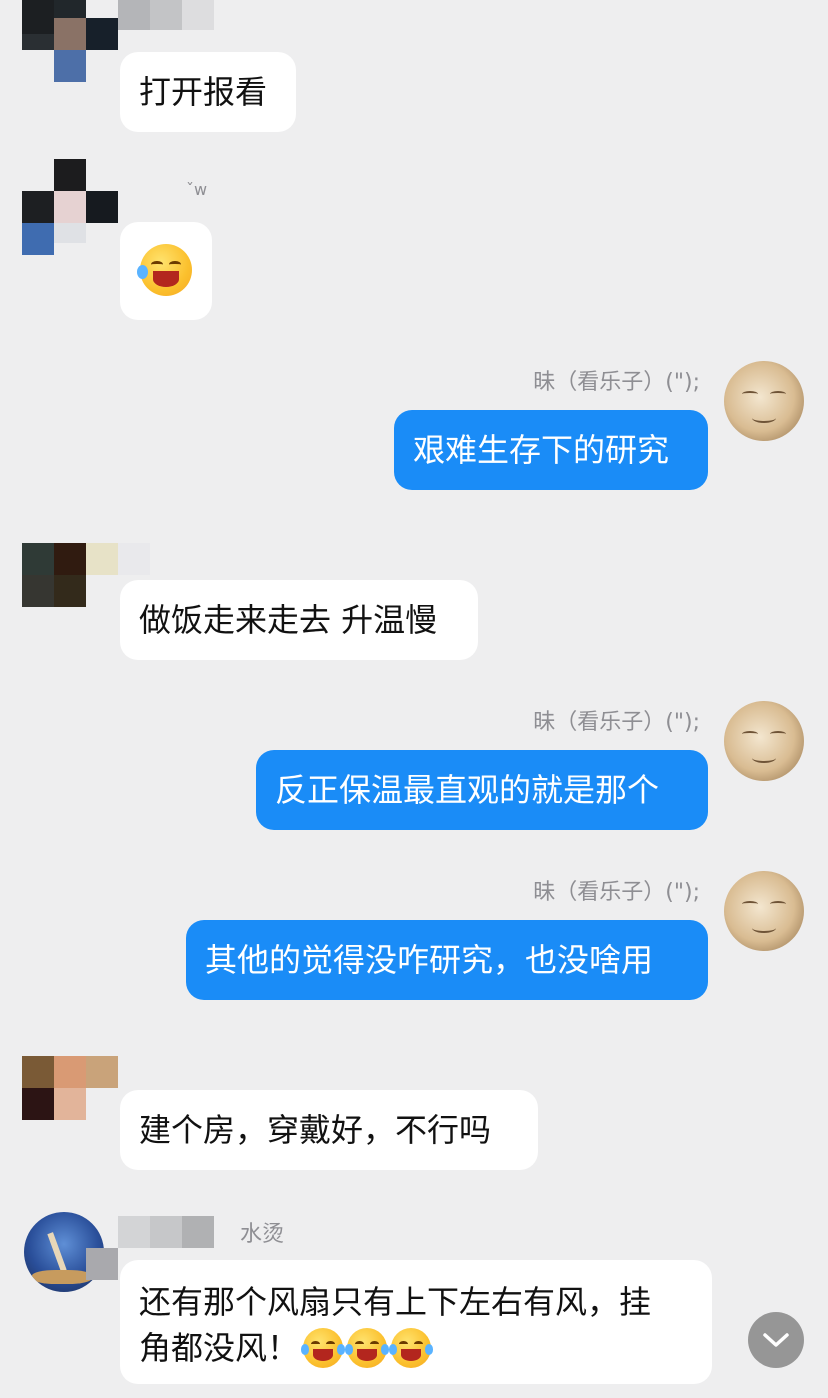 The height and width of the screenshot is (1398, 828). Describe the element at coordinates (197, 189) in the screenshot. I see `sender-name: ˇw` at that location.